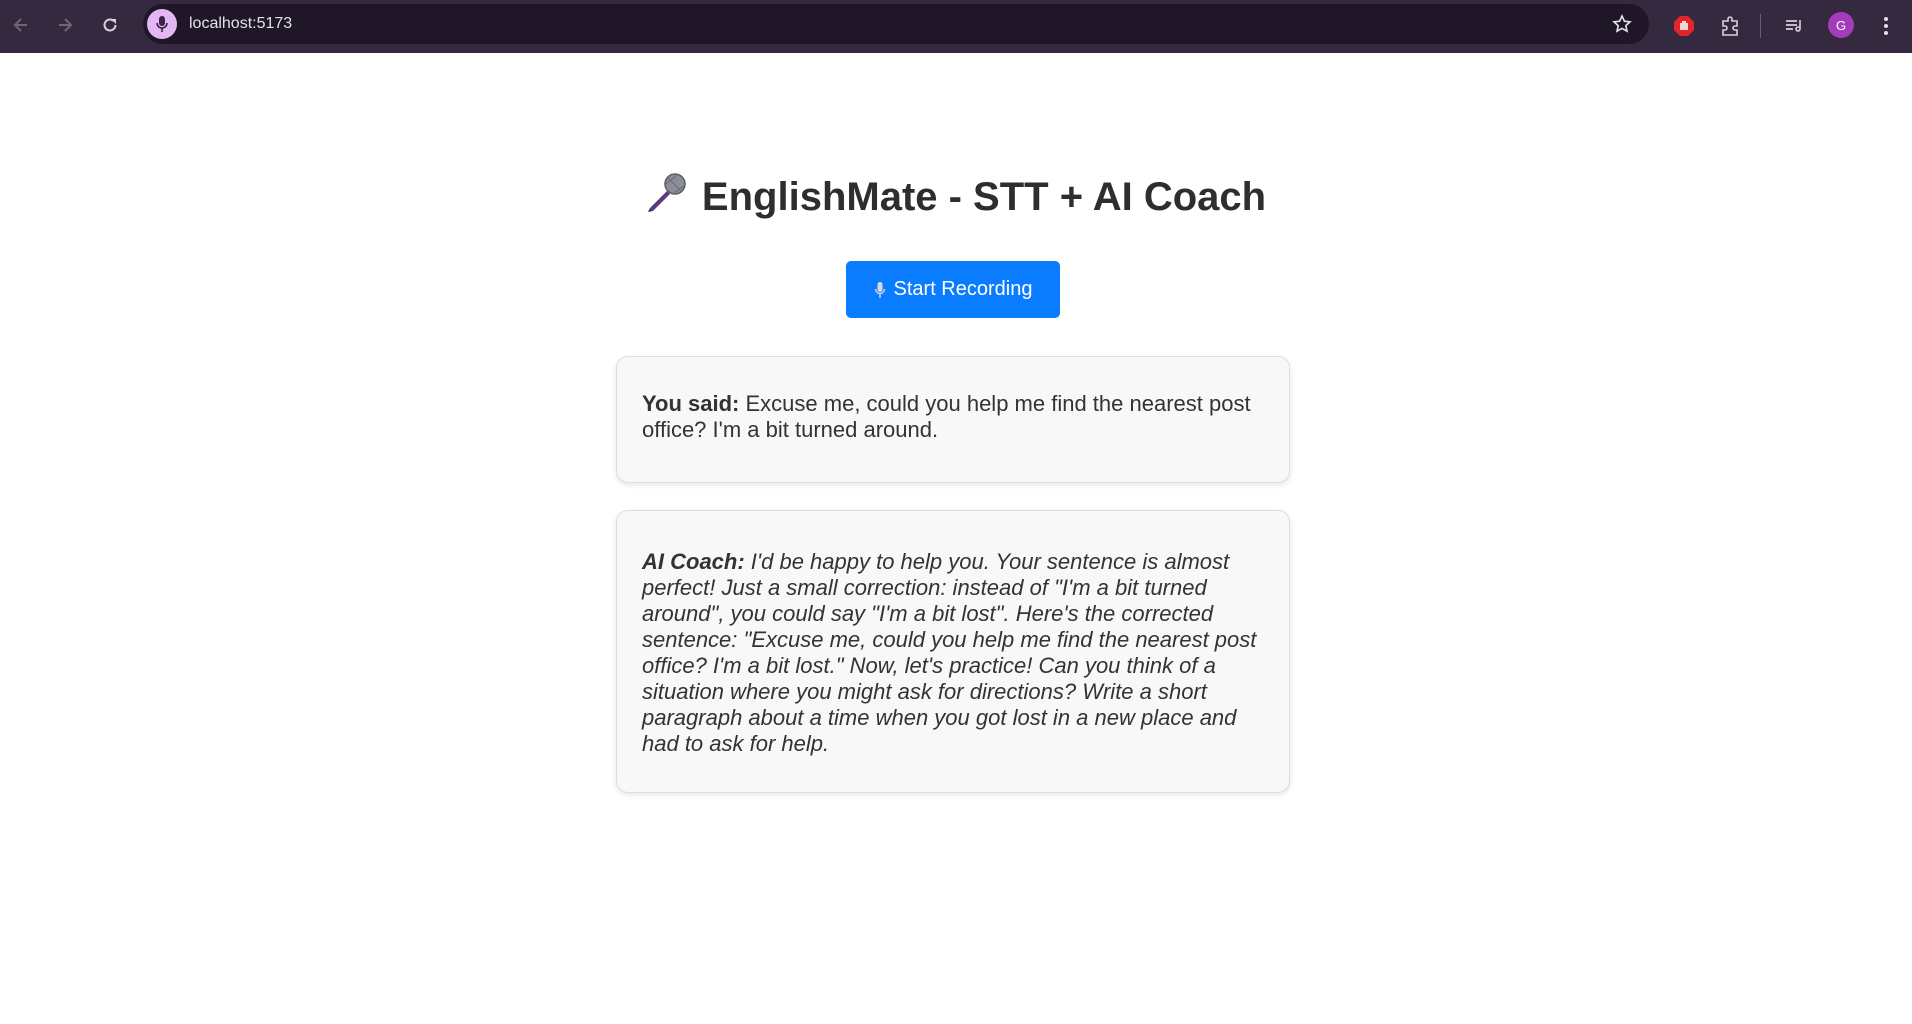 The image size is (1912, 1024). I want to click on user-transcript-label: You said:, so click(691, 403).